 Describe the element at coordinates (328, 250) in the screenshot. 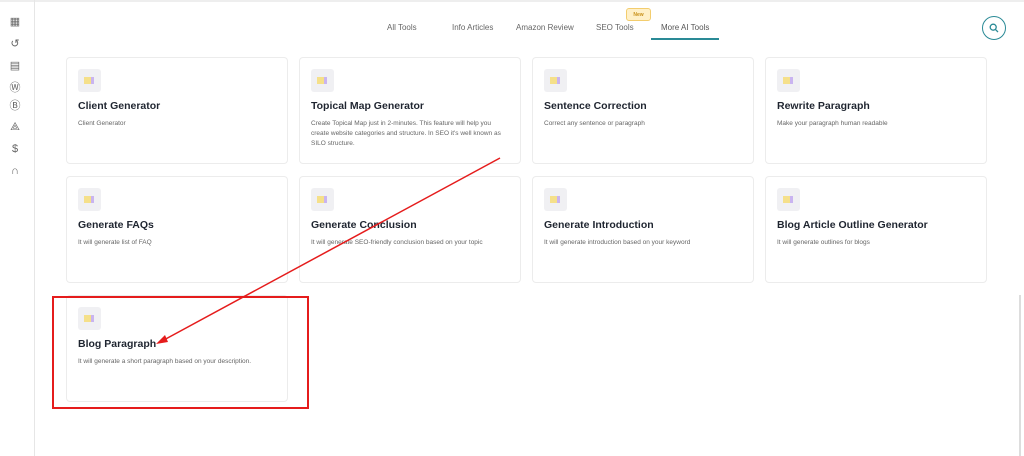

I see `annotation-arrow` at that location.